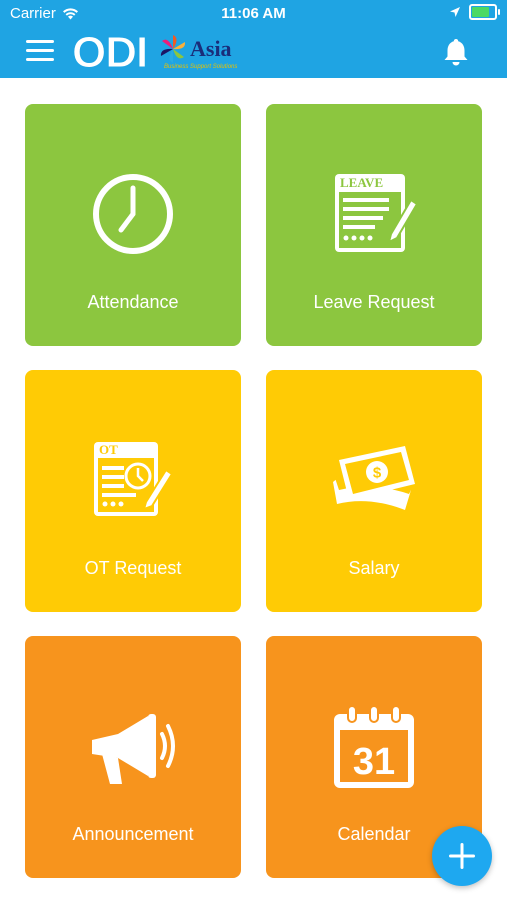 The image size is (507, 900). What do you see at coordinates (456, 52) in the screenshot?
I see `bell-icon` at bounding box center [456, 52].